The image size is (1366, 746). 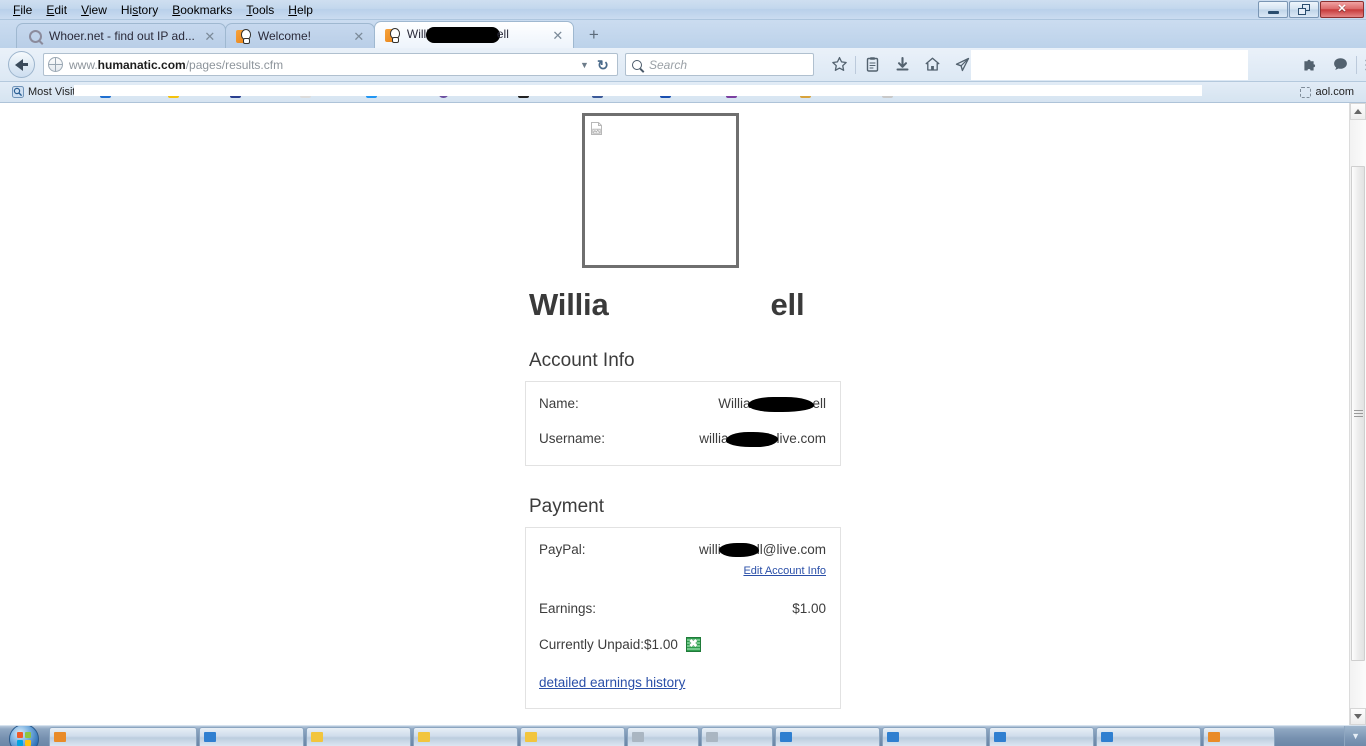 I want to click on addon-puzzle-icon, so click(x=1310, y=65).